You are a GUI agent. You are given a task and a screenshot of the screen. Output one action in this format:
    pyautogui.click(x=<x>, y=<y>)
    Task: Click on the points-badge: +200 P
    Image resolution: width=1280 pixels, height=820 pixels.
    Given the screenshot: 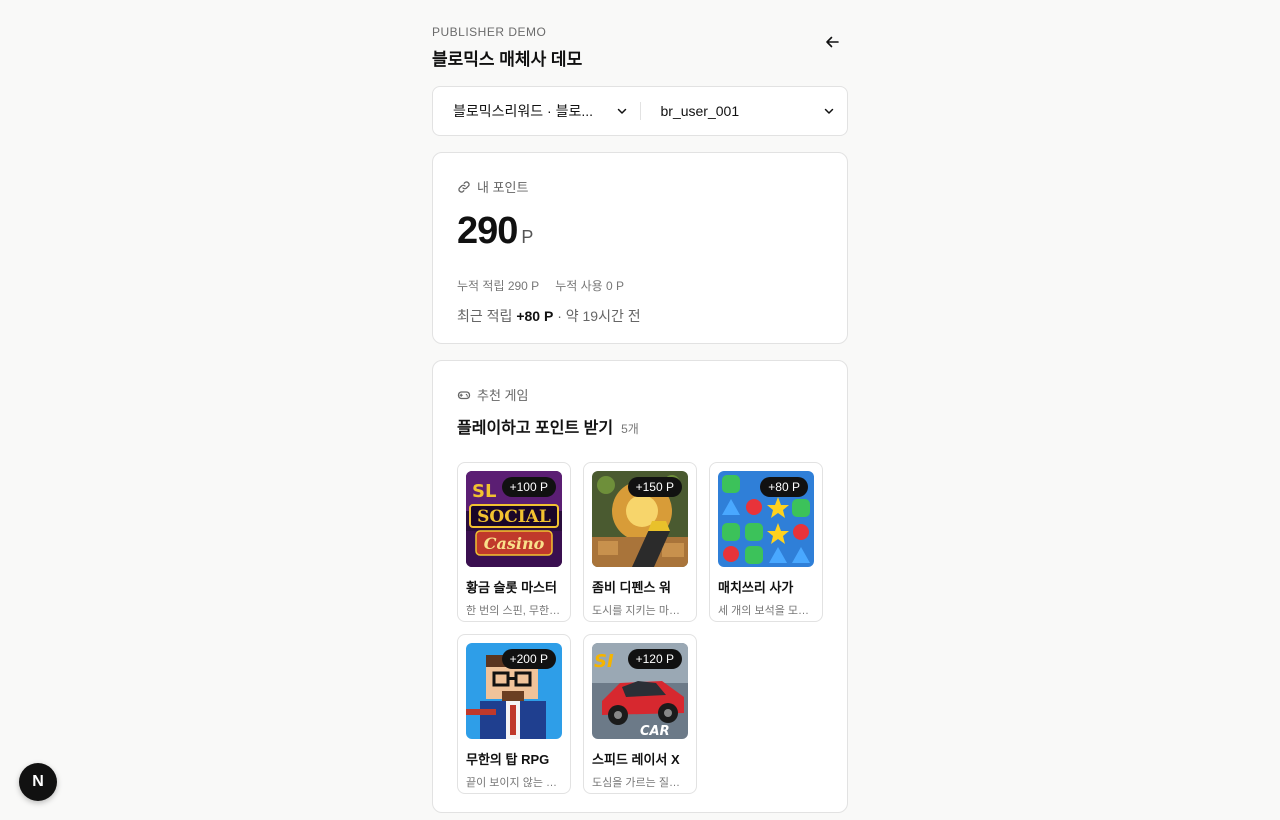 What is the action you would take?
    pyautogui.click(x=528, y=659)
    